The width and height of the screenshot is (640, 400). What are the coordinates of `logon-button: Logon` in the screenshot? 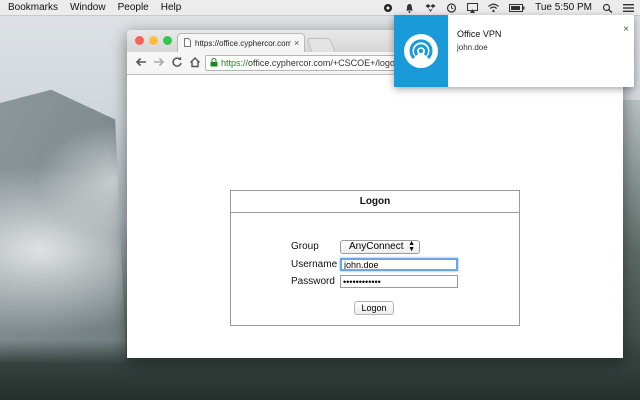 It's located at (374, 308).